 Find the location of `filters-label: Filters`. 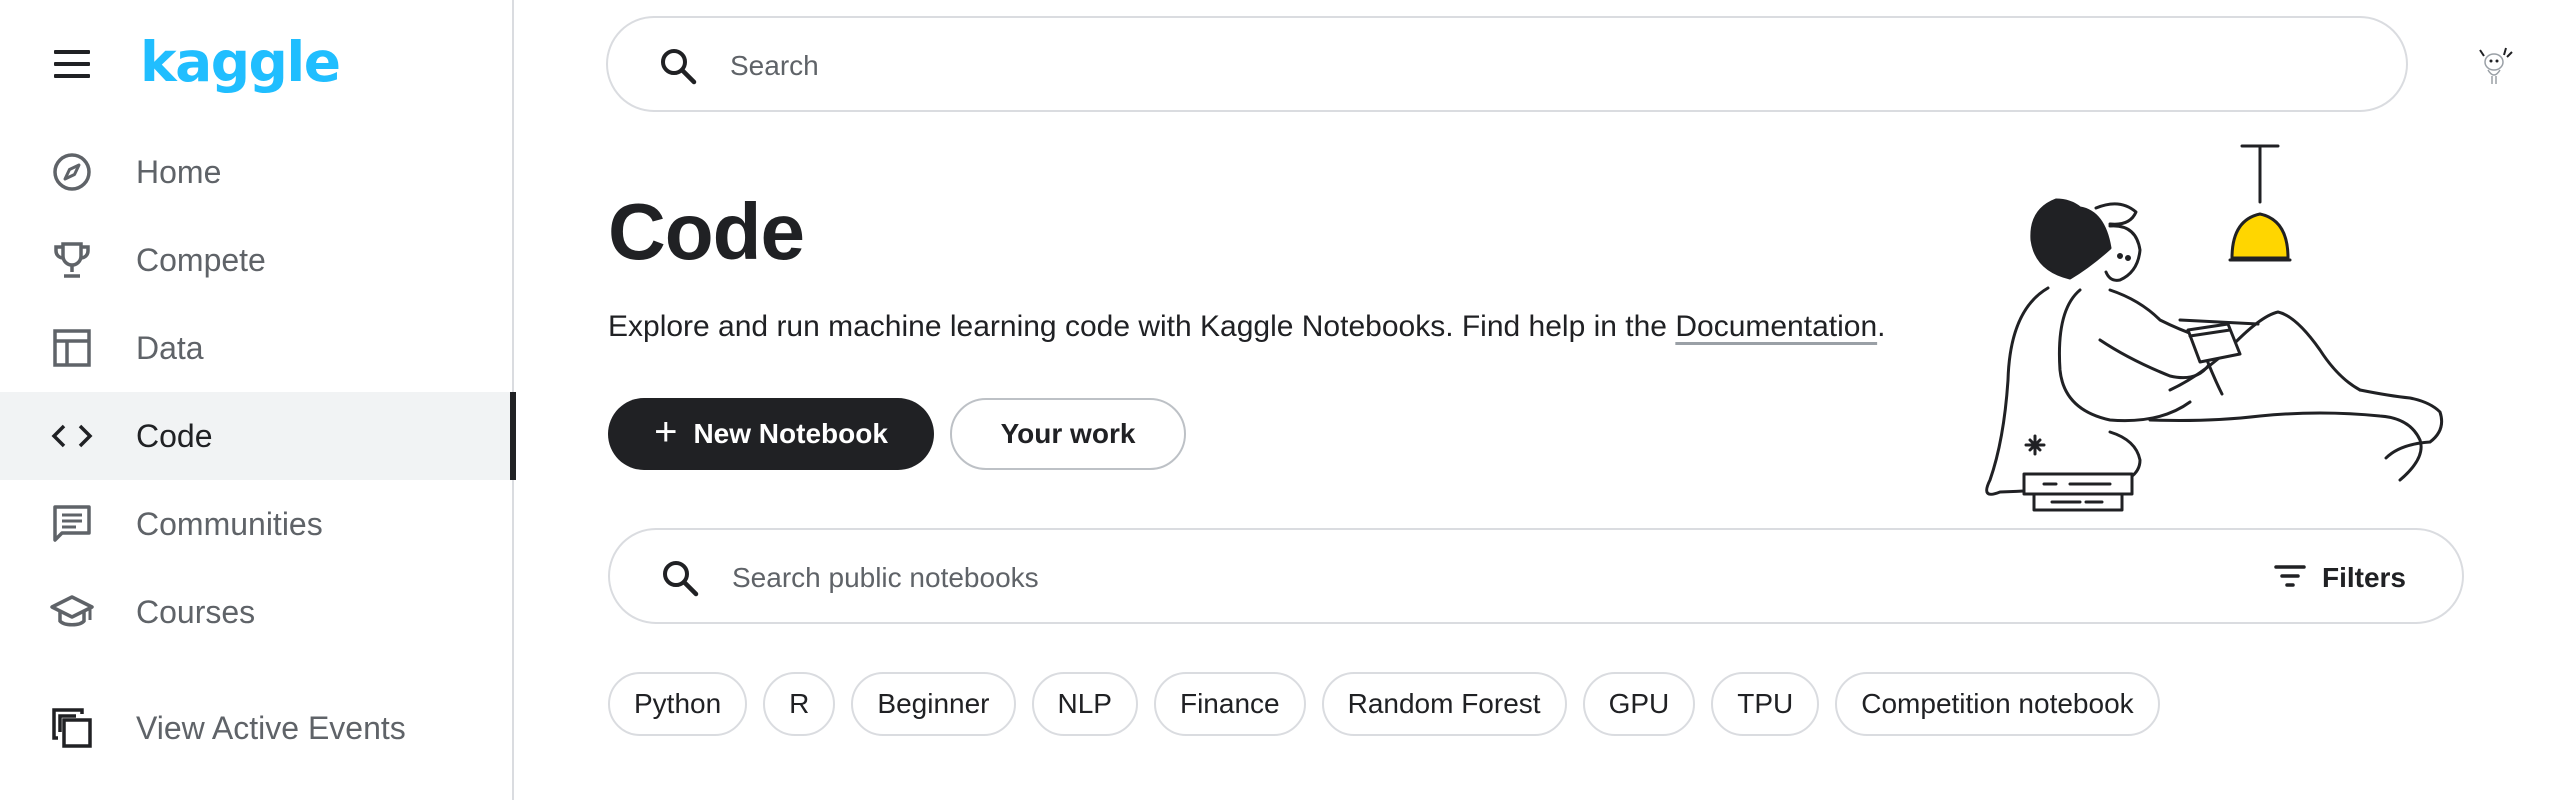

filters-label: Filters is located at coordinates (2363, 577).